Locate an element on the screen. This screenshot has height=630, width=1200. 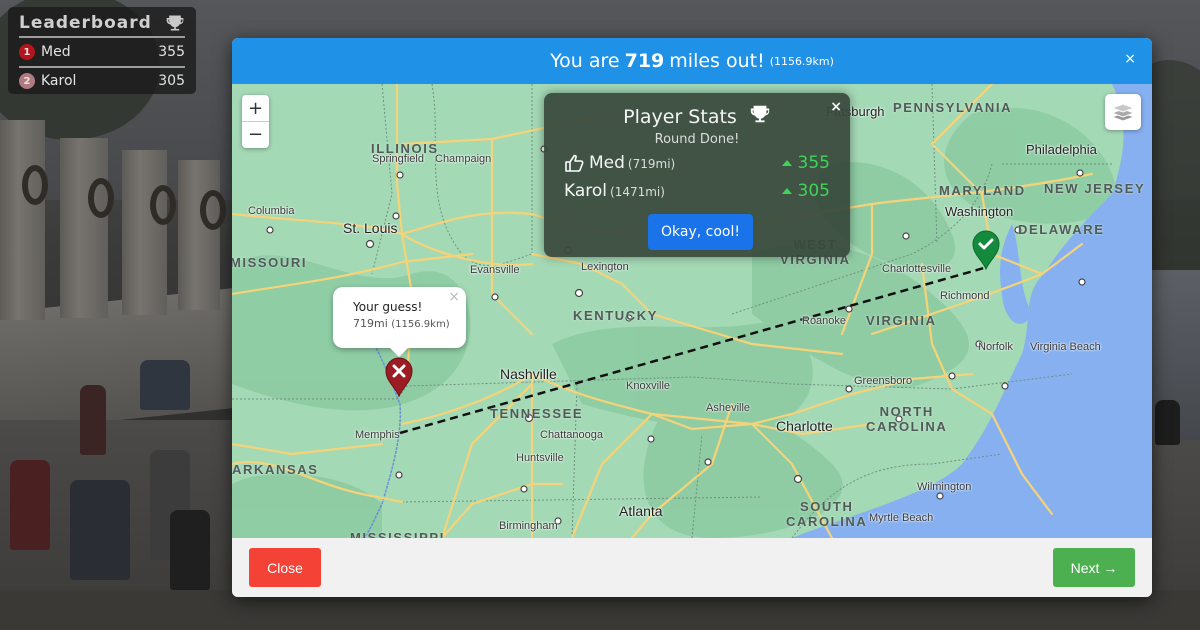
leaderboard-row: 1 Med 355 is located at coordinates (102, 52).